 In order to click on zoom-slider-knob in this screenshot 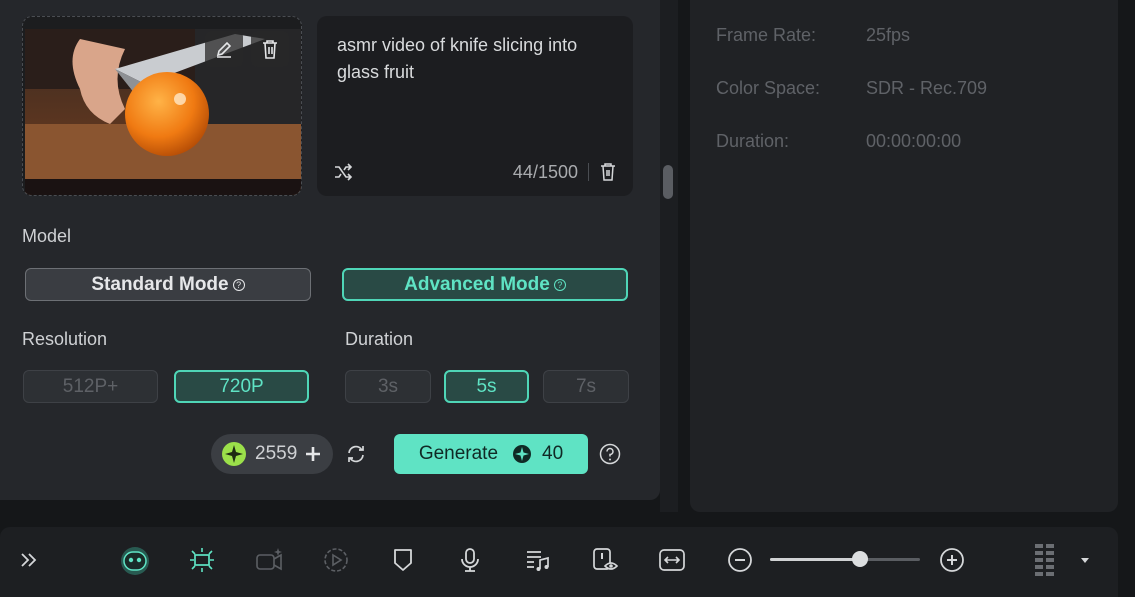, I will do `click(860, 559)`.